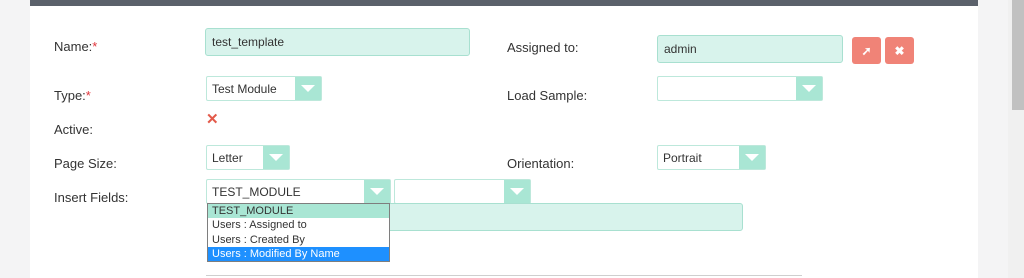 Image resolution: width=1024 pixels, height=278 pixels. Describe the element at coordinates (541, 163) in the screenshot. I see `orientation-label: Orientation:` at that location.